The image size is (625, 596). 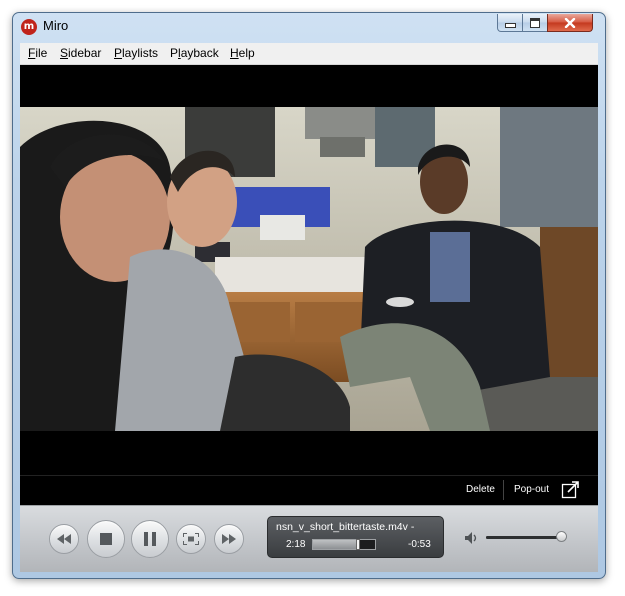 What do you see at coordinates (41, 53) in the screenshot?
I see `menu-file-rest: ile` at bounding box center [41, 53].